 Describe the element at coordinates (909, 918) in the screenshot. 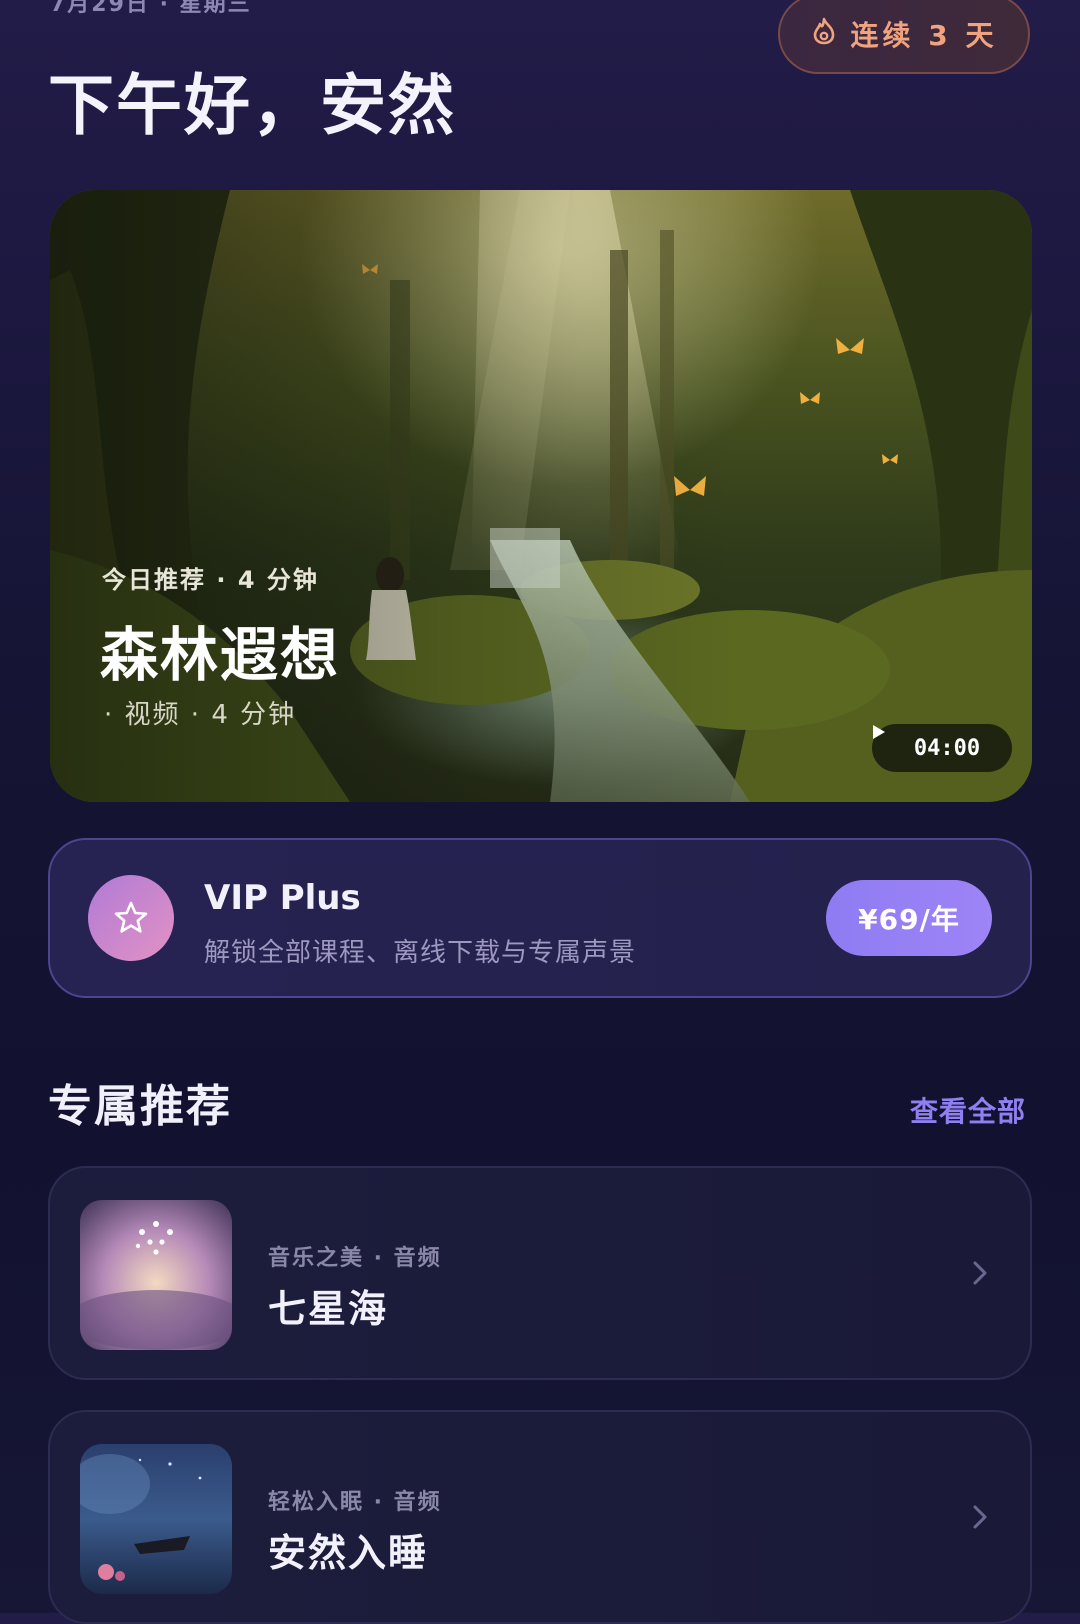

I see `vip-price-button: ¥69/年` at that location.